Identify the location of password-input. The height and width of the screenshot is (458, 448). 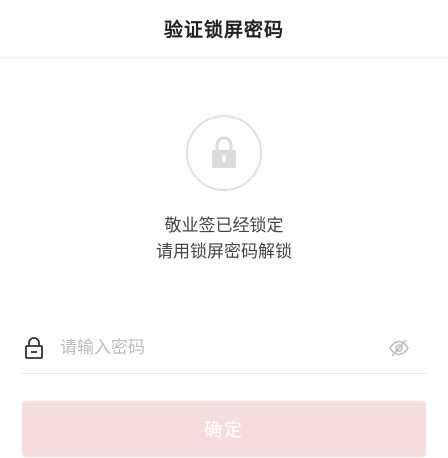
(223, 347).